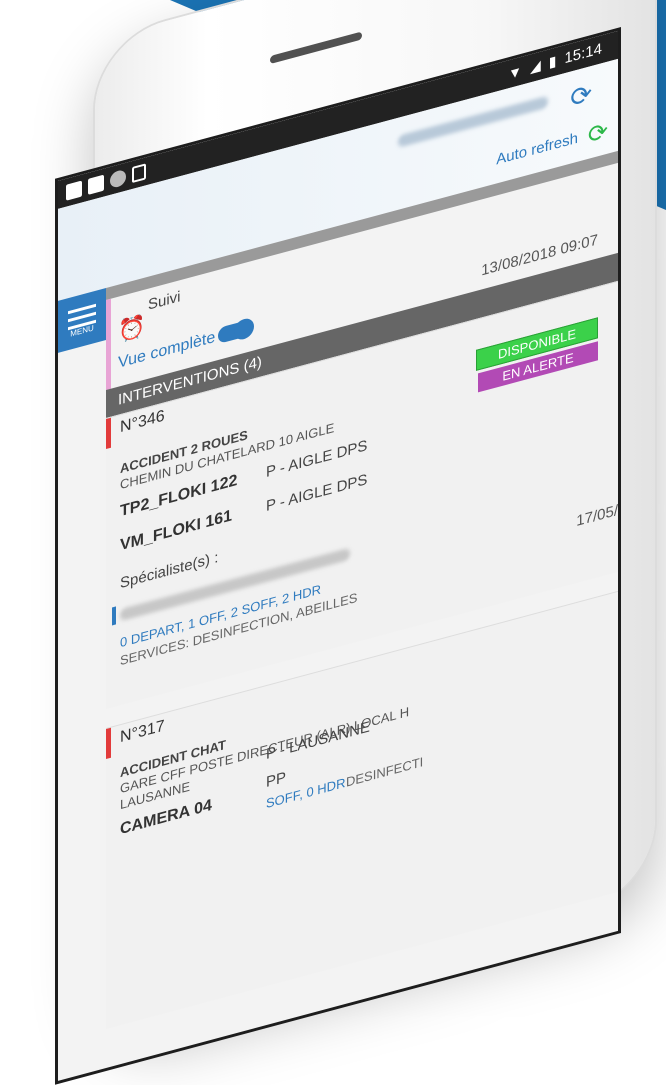  I want to click on intervention-date: 17/05/, so click(597, 516).